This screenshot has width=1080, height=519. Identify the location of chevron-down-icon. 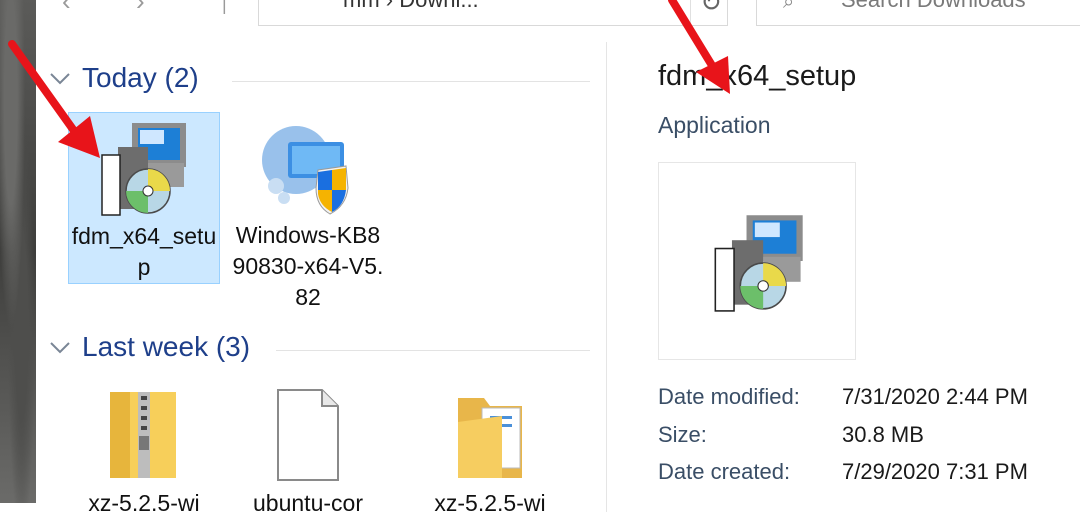
(60, 347).